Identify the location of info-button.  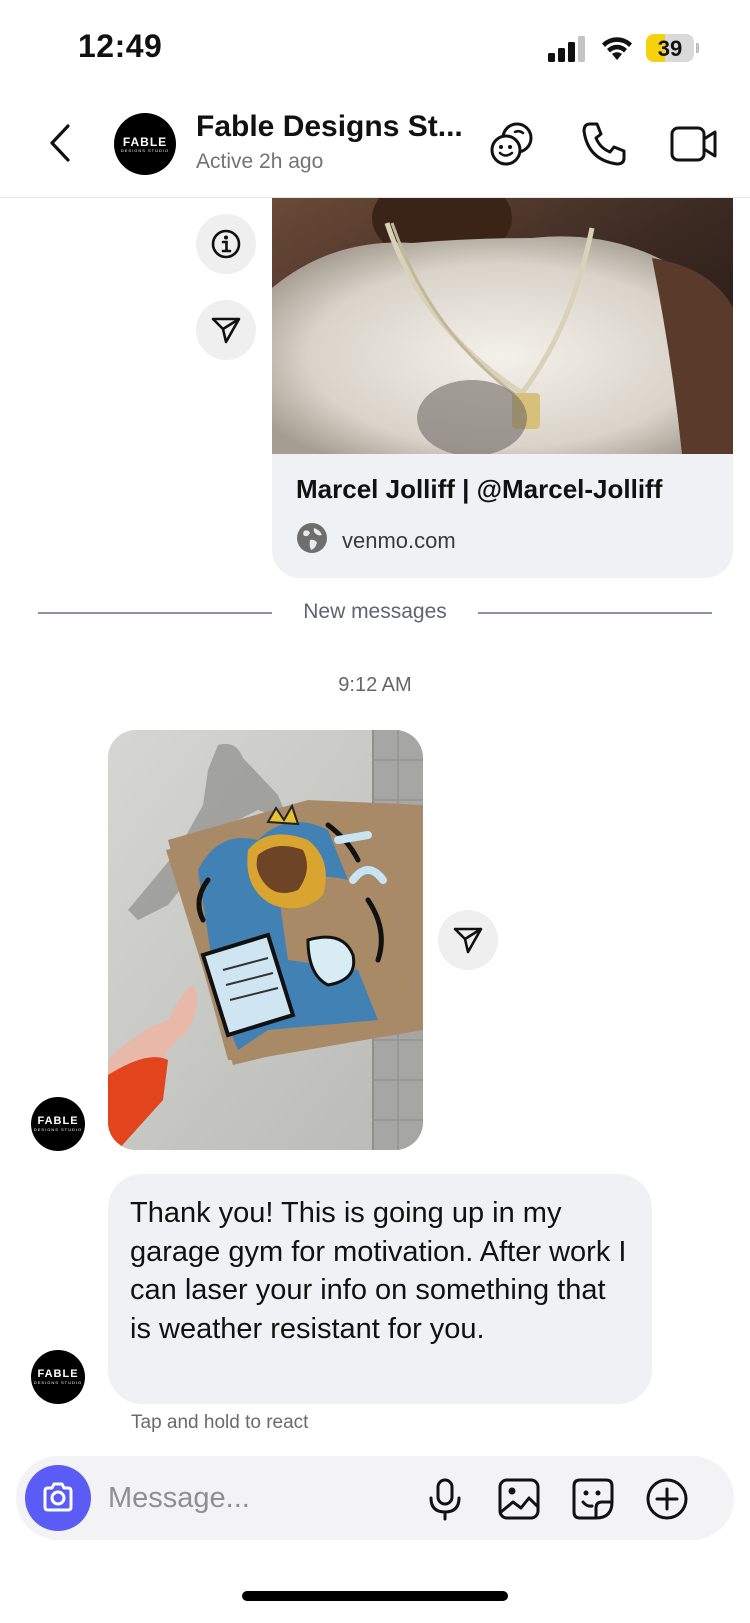
(226, 244).